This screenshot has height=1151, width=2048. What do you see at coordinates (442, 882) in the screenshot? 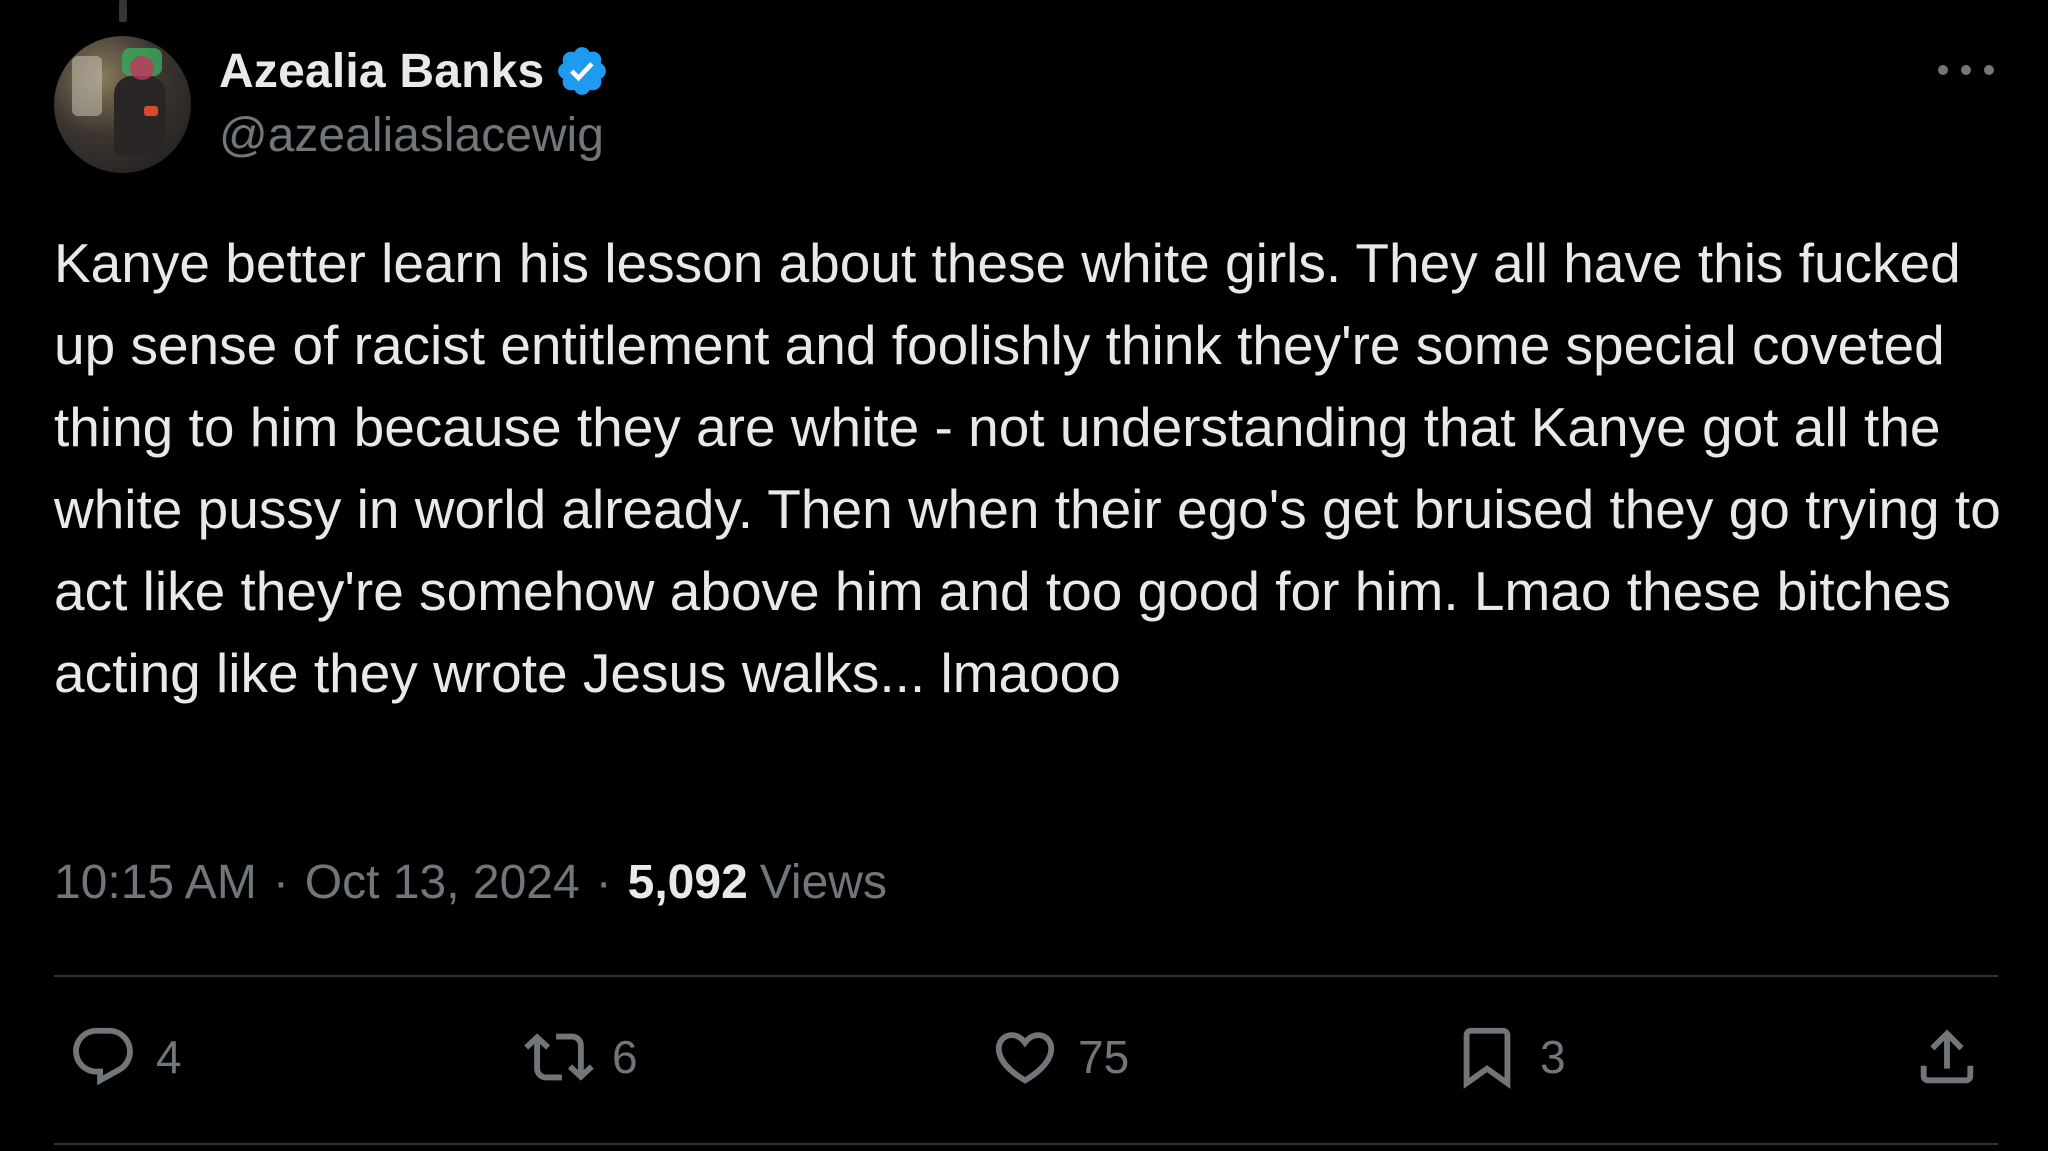
I see `tweet-date: Oct 13, 2024` at bounding box center [442, 882].